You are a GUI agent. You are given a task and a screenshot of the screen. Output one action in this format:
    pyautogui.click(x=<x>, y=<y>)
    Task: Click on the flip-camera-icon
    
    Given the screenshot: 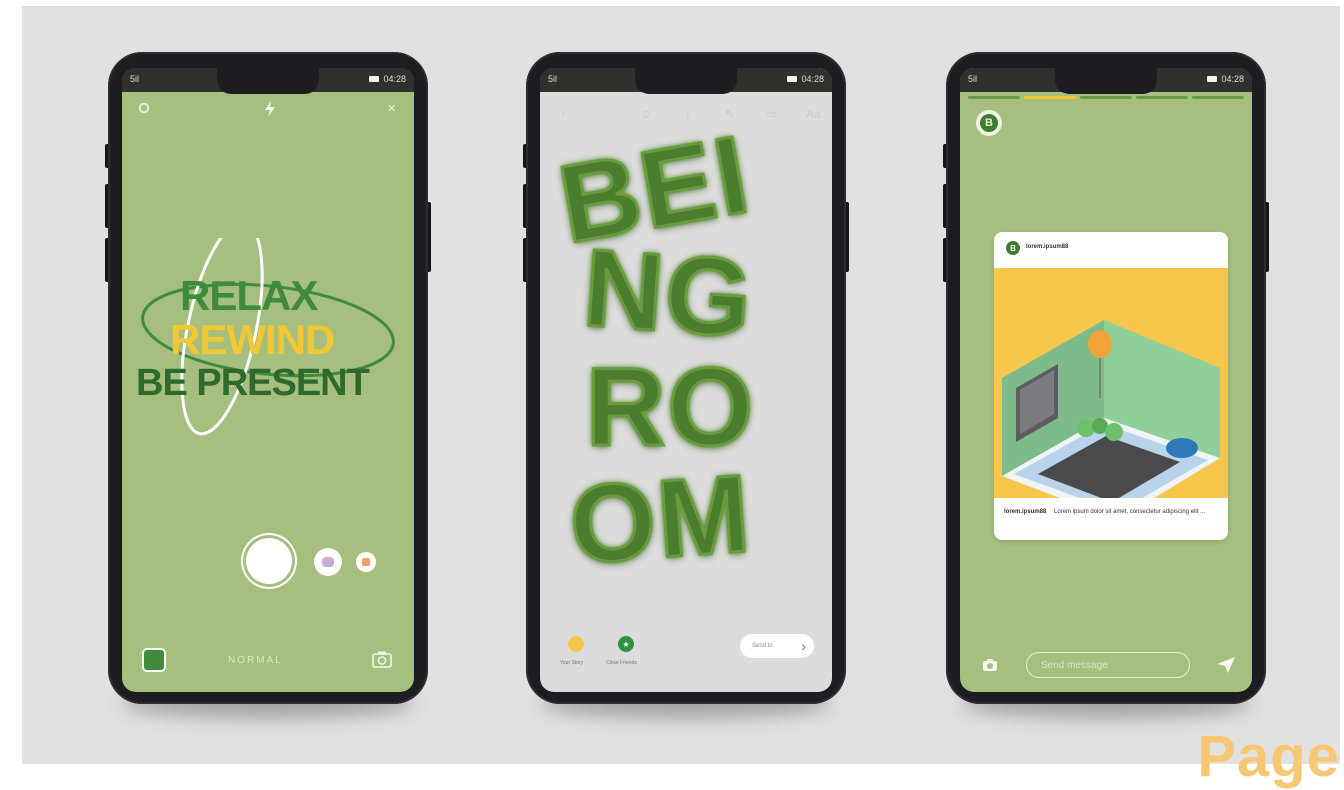 What is the action you would take?
    pyautogui.click(x=382, y=659)
    